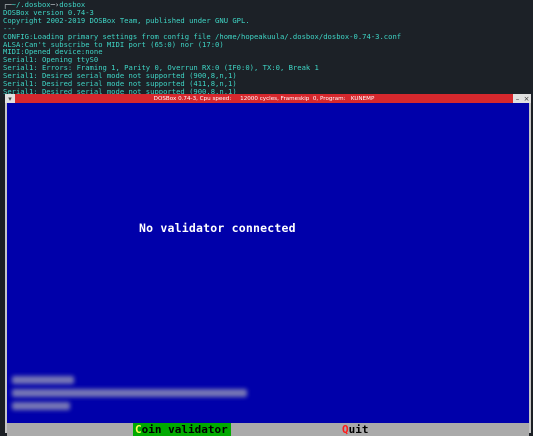  Describe the element at coordinates (182, 429) in the screenshot. I see `coin-validator-menu-item: Coin validator` at that location.